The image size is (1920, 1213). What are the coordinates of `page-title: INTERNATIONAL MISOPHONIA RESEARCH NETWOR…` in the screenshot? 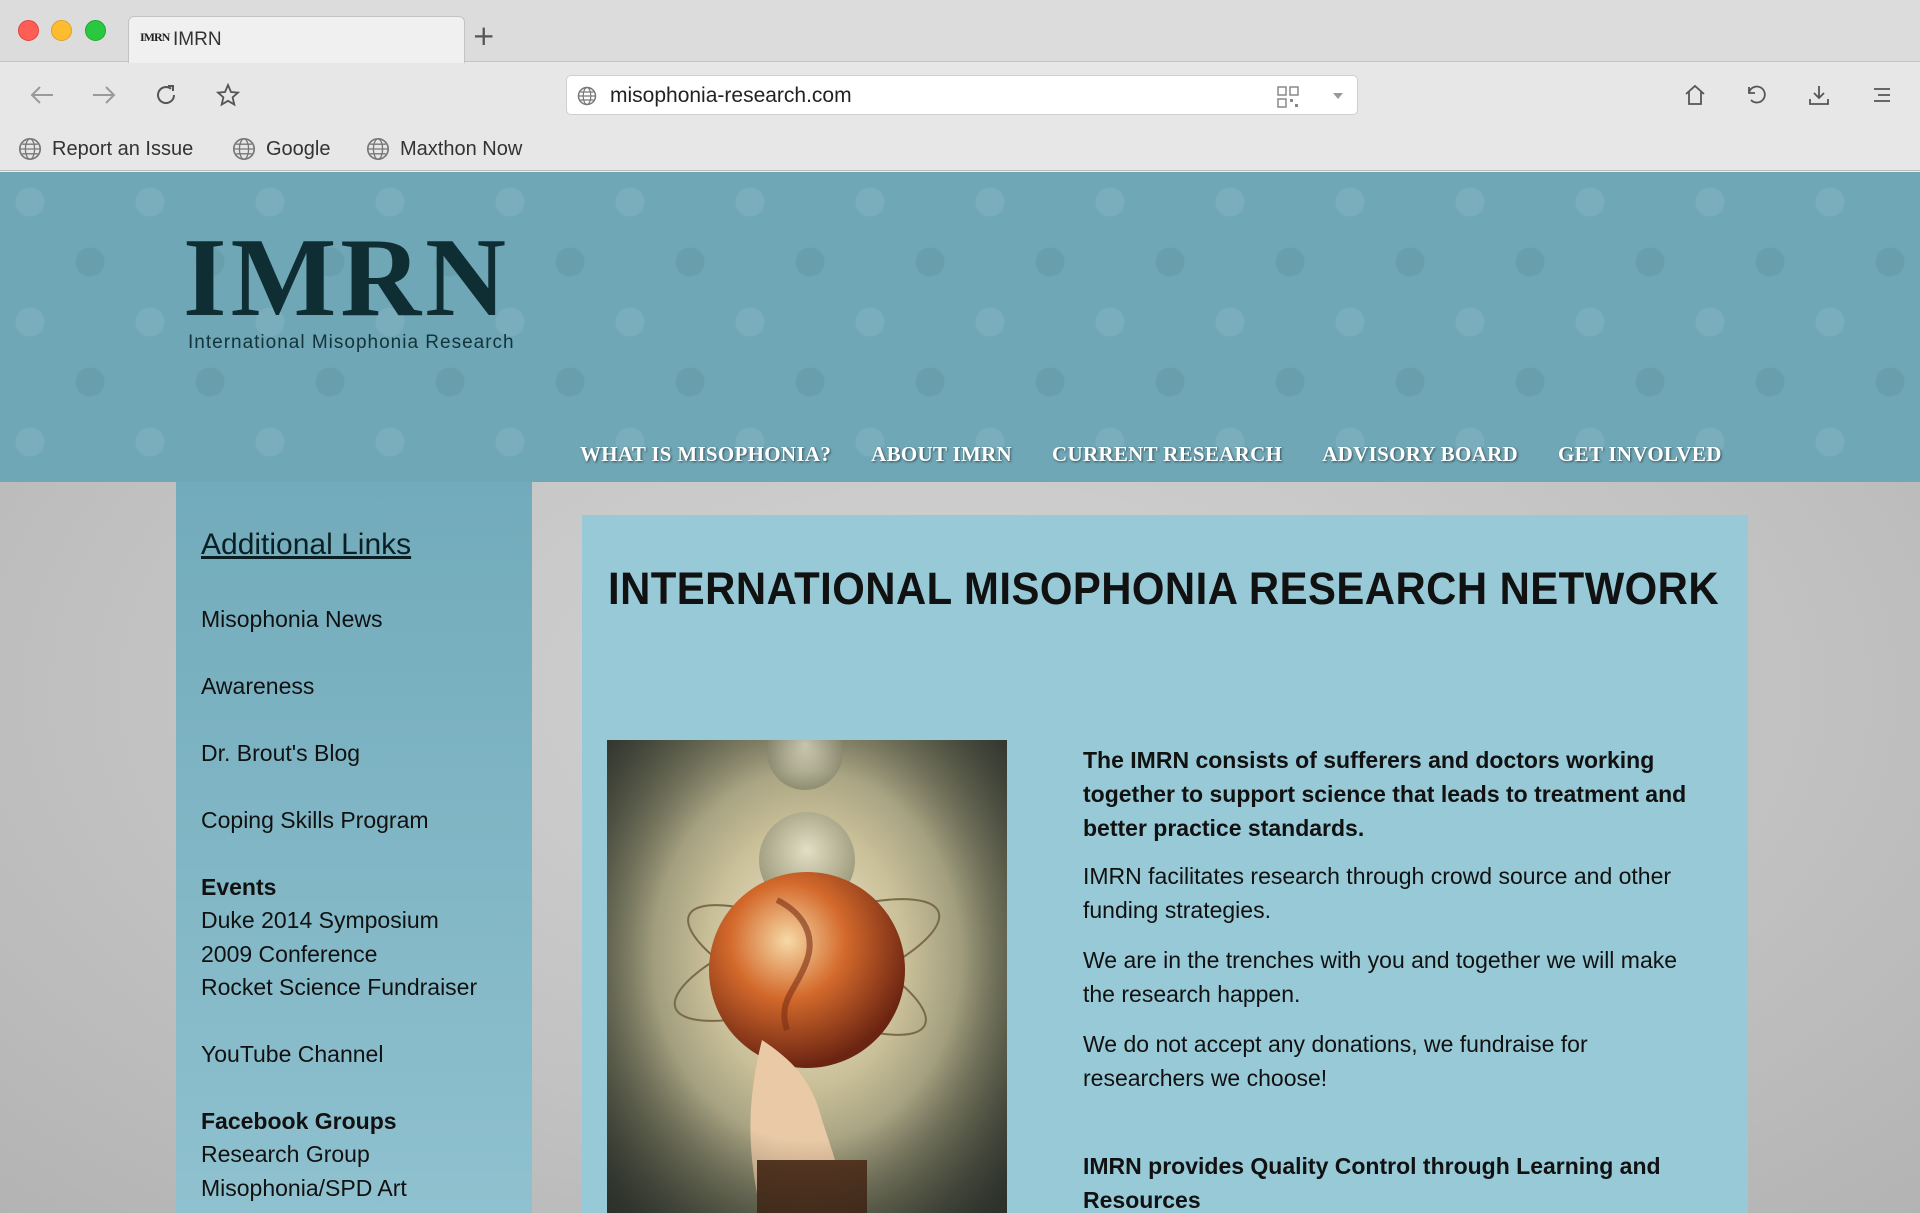 It's located at (1164, 588).